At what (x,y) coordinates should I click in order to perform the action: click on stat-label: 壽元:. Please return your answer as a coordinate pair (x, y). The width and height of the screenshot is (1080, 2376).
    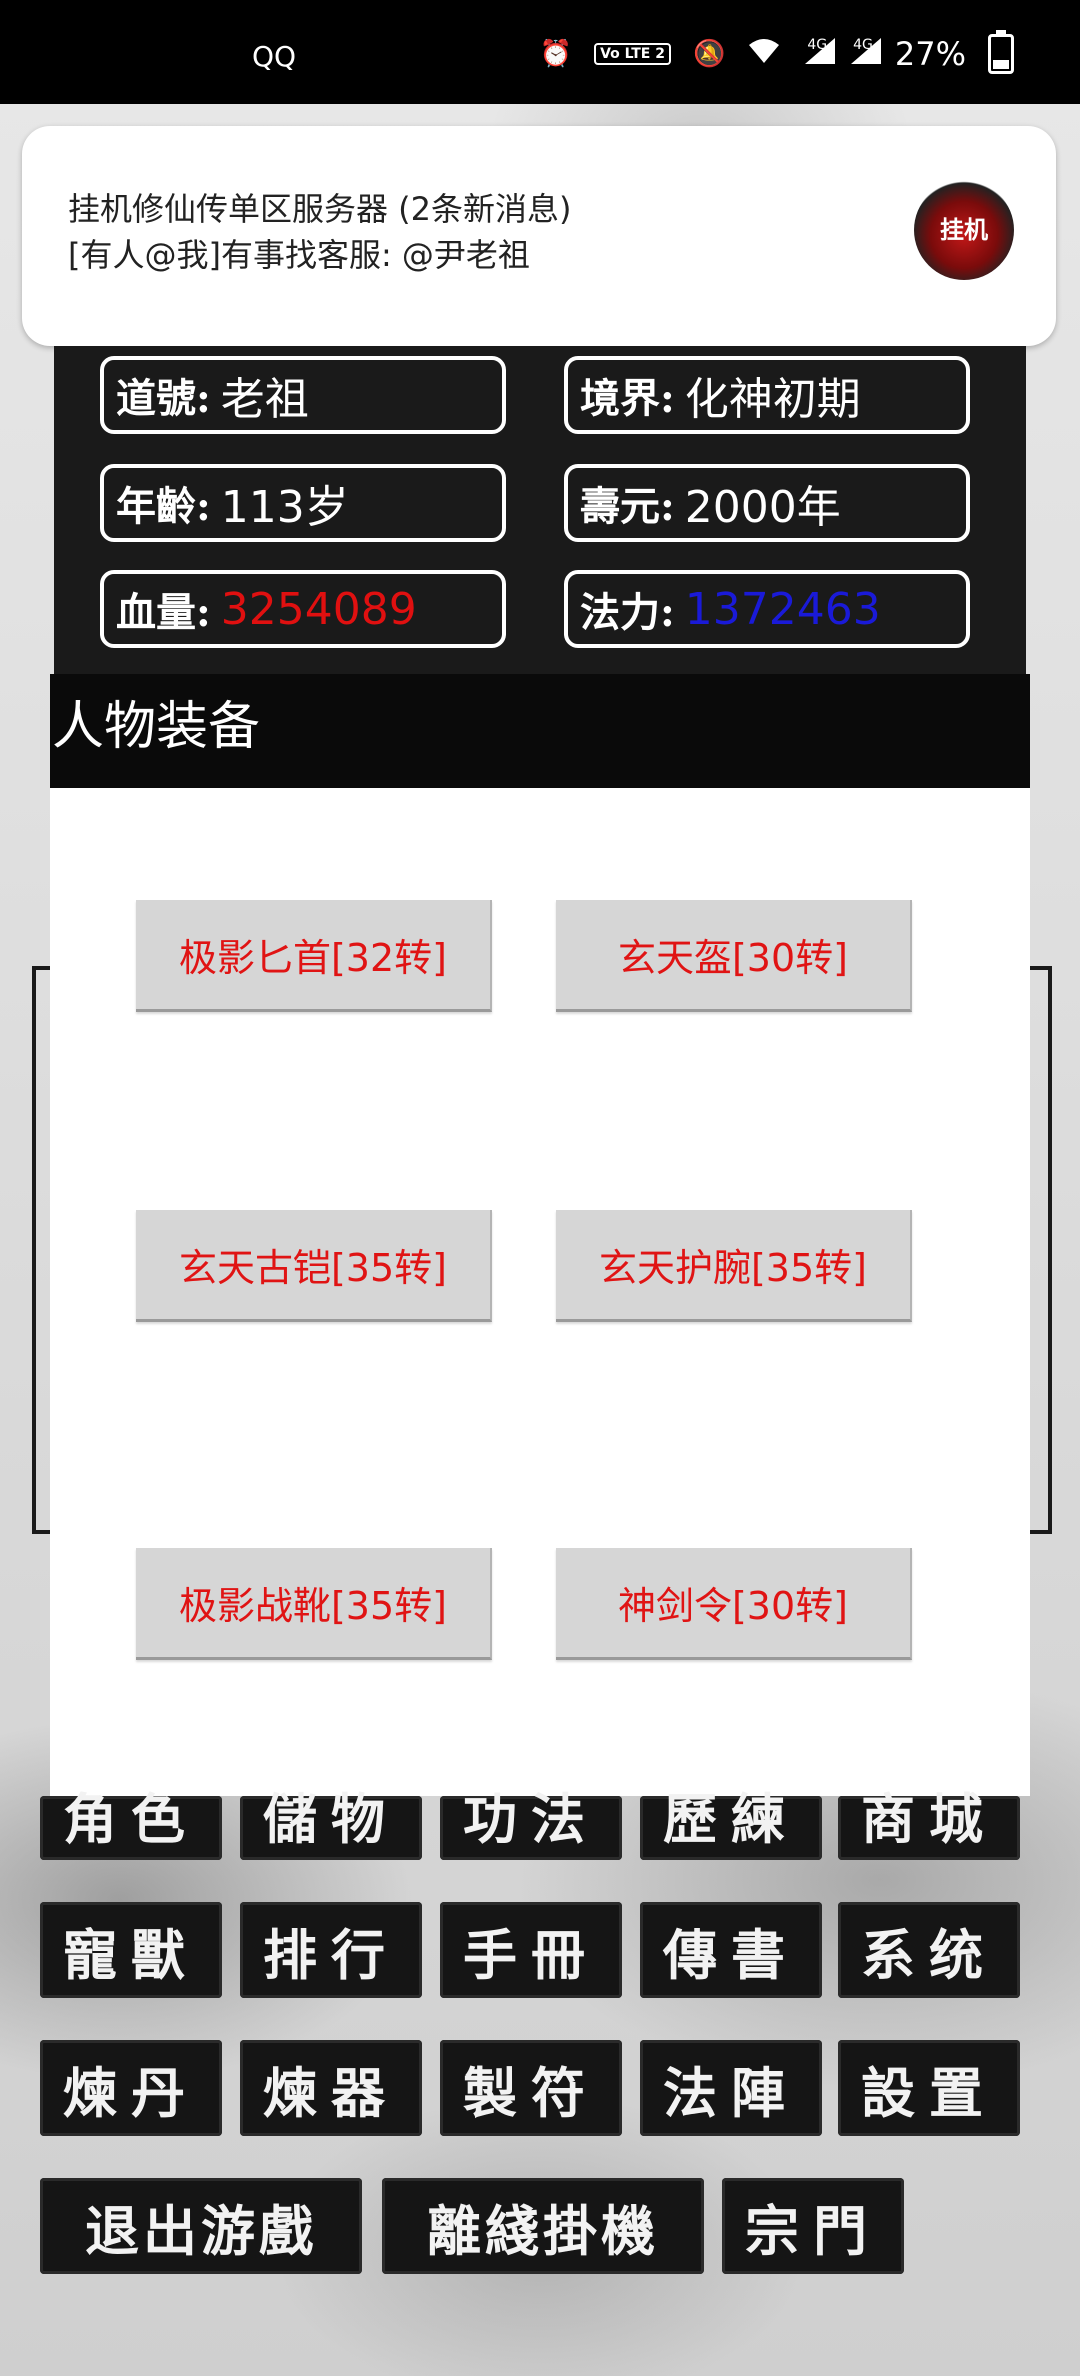
    Looking at the image, I should click on (627, 506).